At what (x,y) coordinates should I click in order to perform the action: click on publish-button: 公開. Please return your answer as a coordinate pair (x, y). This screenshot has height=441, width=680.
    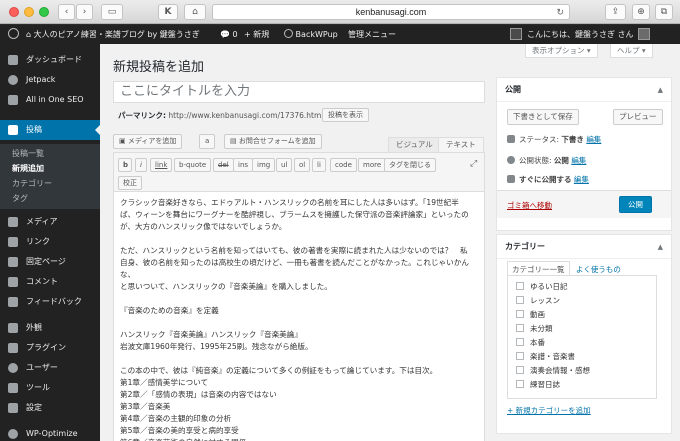
    Looking at the image, I should click on (635, 204).